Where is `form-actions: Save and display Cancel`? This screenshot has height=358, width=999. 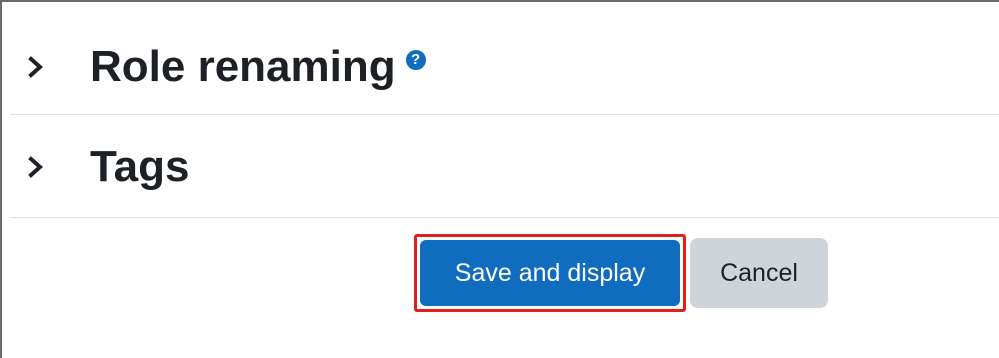
form-actions: Save and display Cancel is located at coordinates (621, 273).